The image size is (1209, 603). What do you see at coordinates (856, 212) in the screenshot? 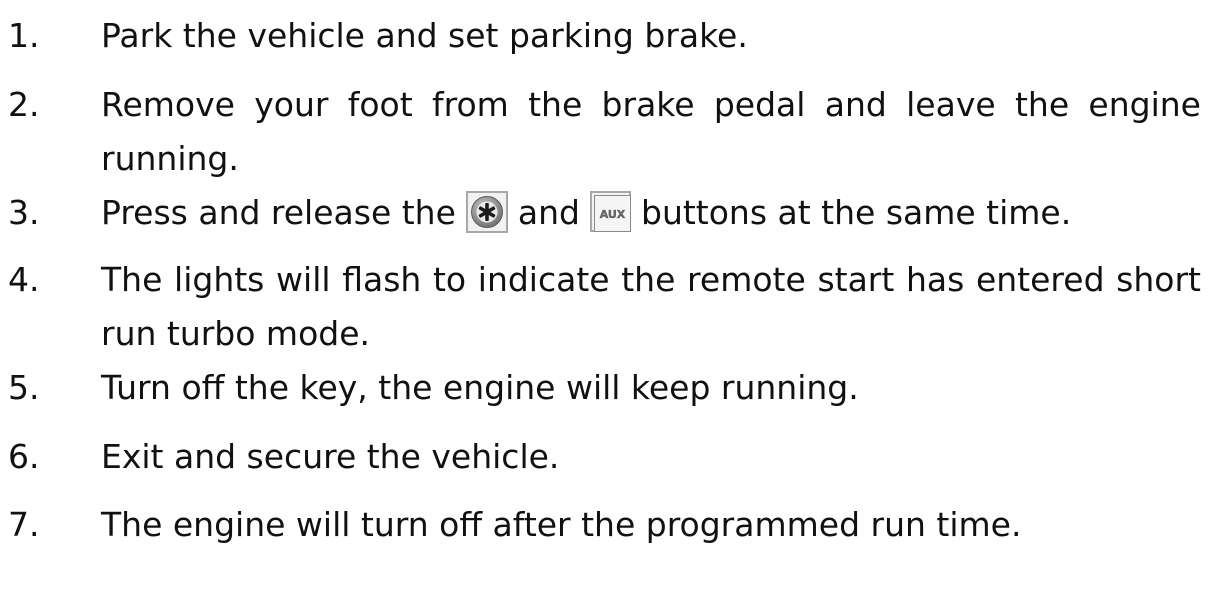
I see `step-text-after: buttons at the same time.` at bounding box center [856, 212].